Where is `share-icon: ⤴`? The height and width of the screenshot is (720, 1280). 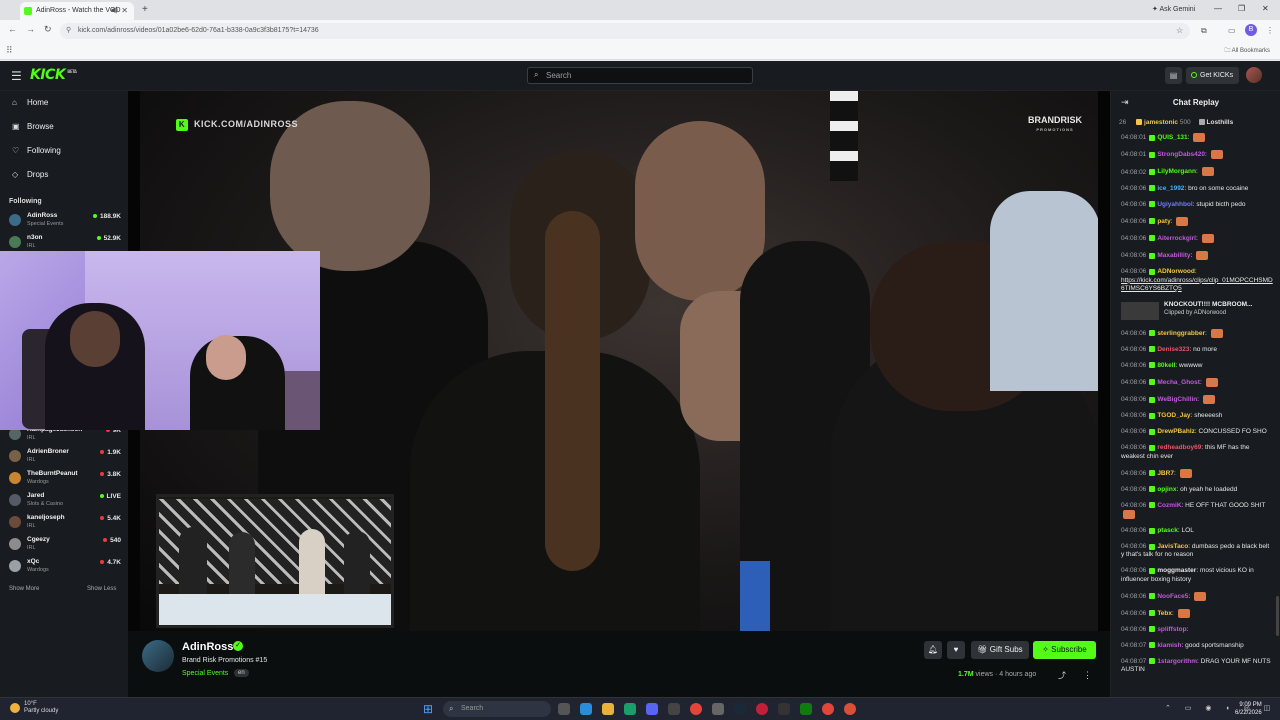 share-icon: ⤴ is located at coordinates (1062, 675).